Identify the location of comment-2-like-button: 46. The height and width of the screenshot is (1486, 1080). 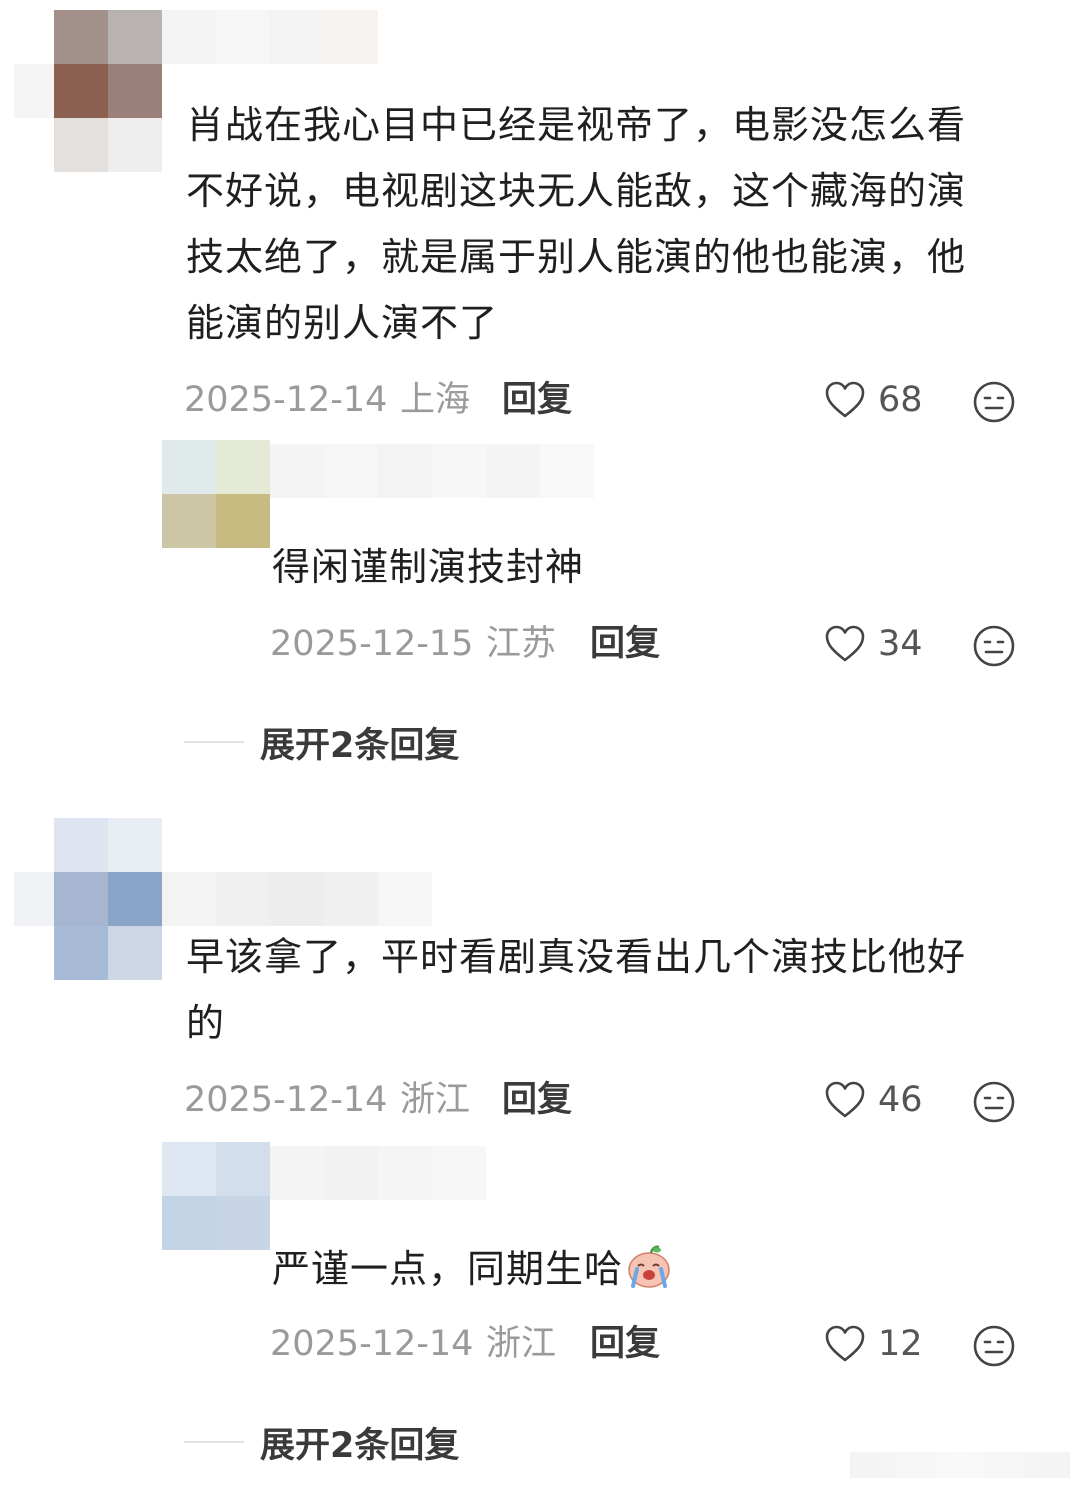
(873, 1100).